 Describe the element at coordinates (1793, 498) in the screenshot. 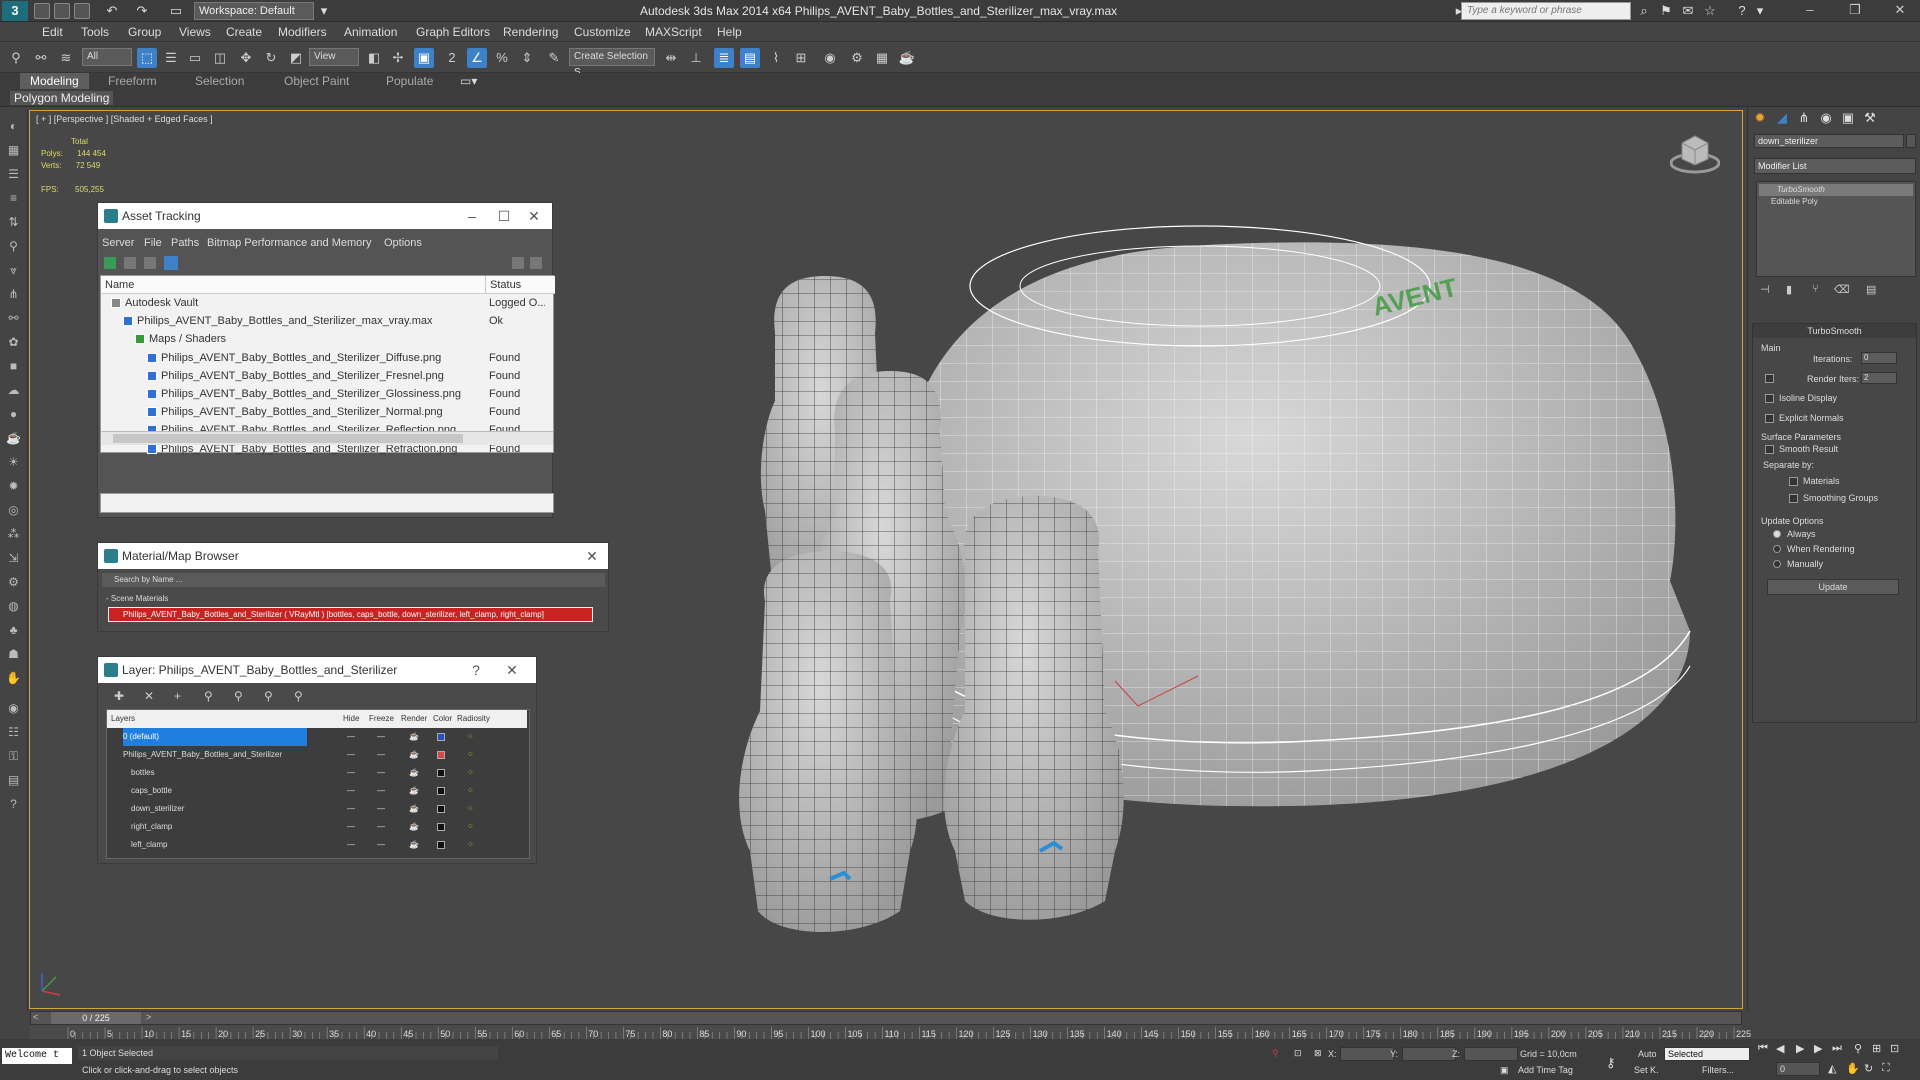

I see `smoothing-groups-checkbox` at that location.